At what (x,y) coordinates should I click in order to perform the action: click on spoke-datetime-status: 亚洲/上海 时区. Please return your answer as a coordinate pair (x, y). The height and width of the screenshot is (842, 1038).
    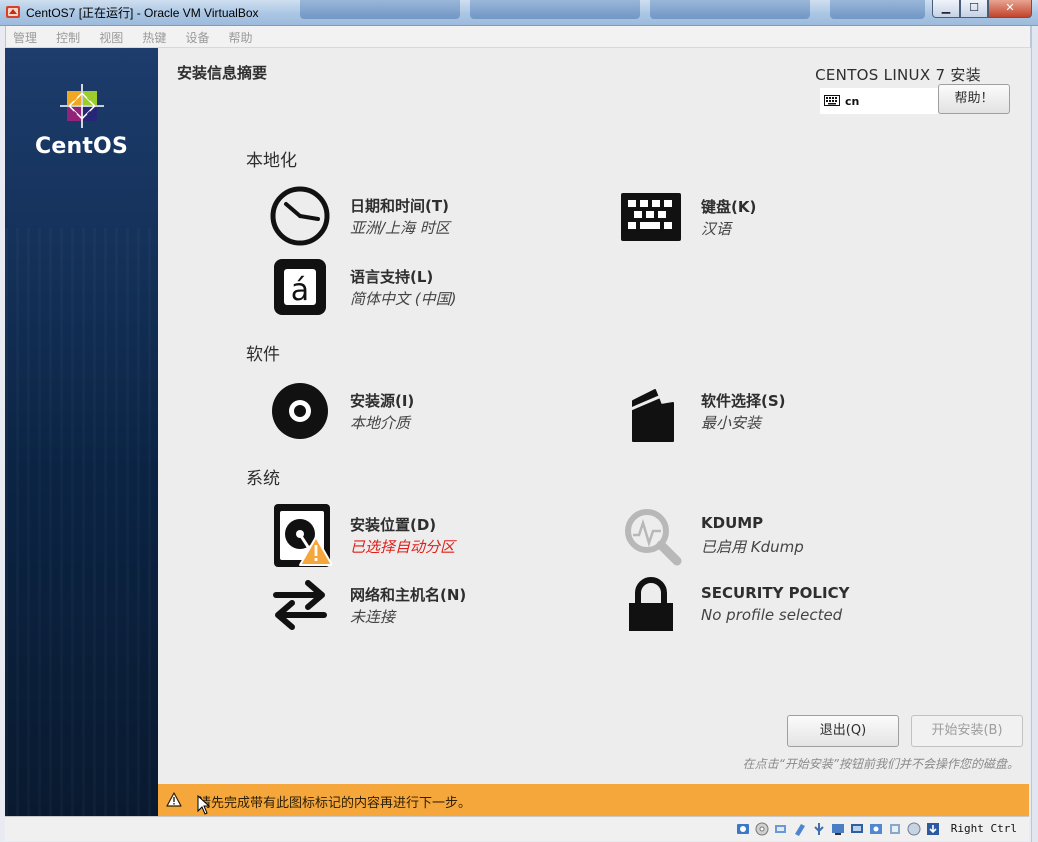
    Looking at the image, I should click on (400, 228).